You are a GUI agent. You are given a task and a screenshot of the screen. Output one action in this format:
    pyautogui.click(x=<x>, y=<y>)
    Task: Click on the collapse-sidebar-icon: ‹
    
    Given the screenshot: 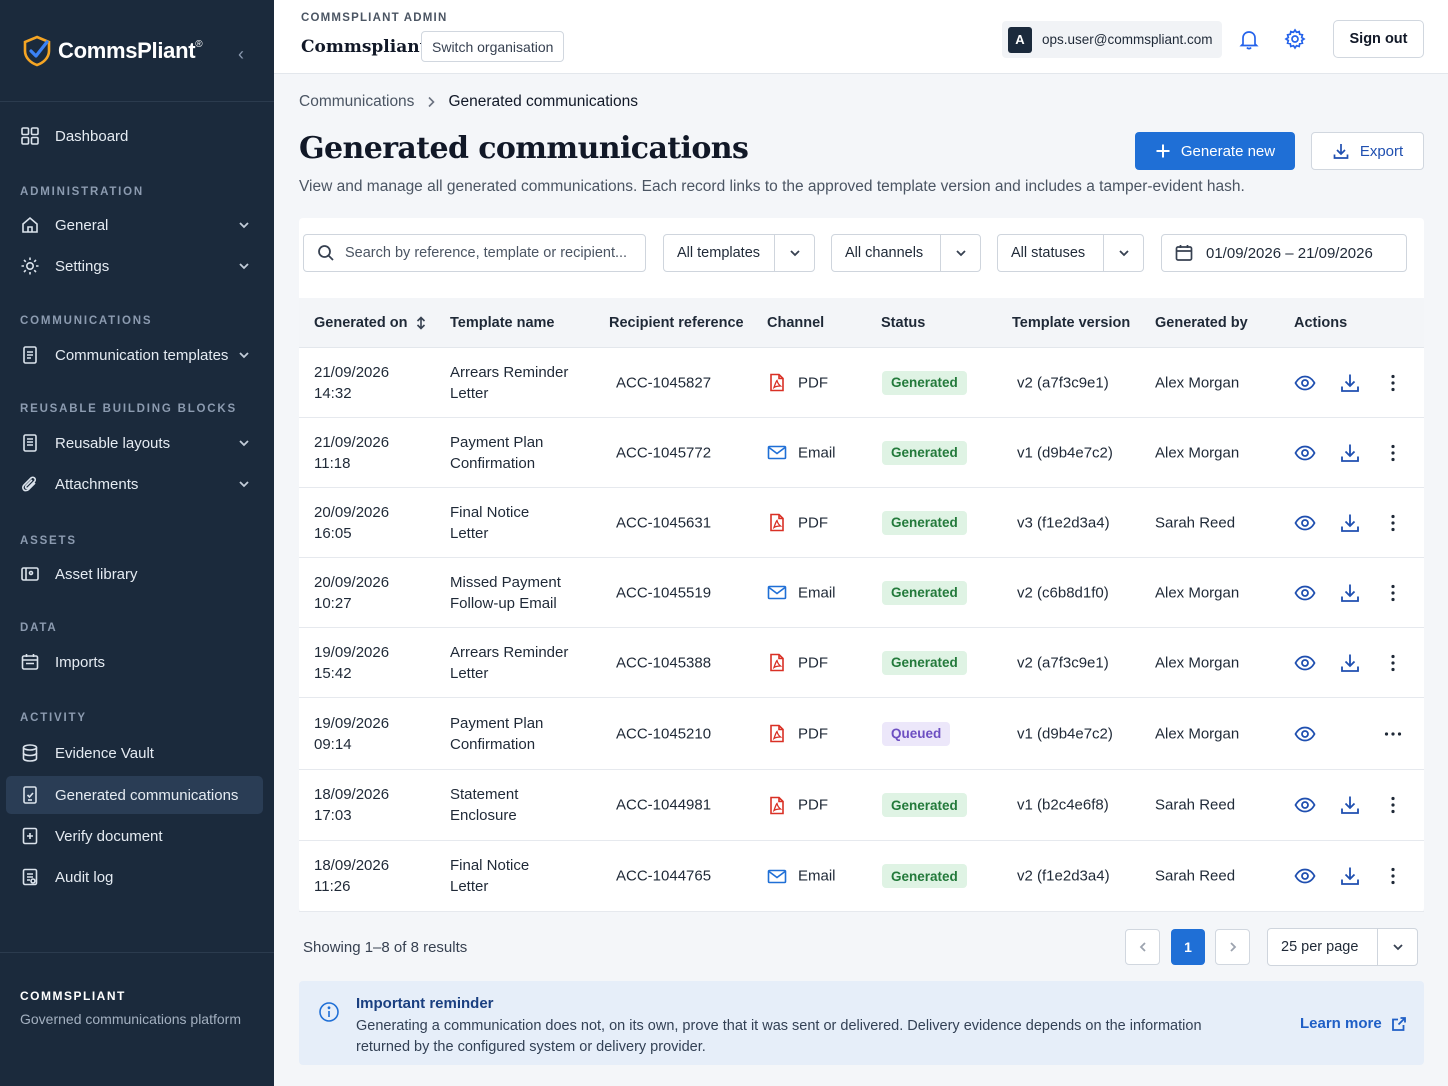 What is the action you would take?
    pyautogui.click(x=241, y=54)
    